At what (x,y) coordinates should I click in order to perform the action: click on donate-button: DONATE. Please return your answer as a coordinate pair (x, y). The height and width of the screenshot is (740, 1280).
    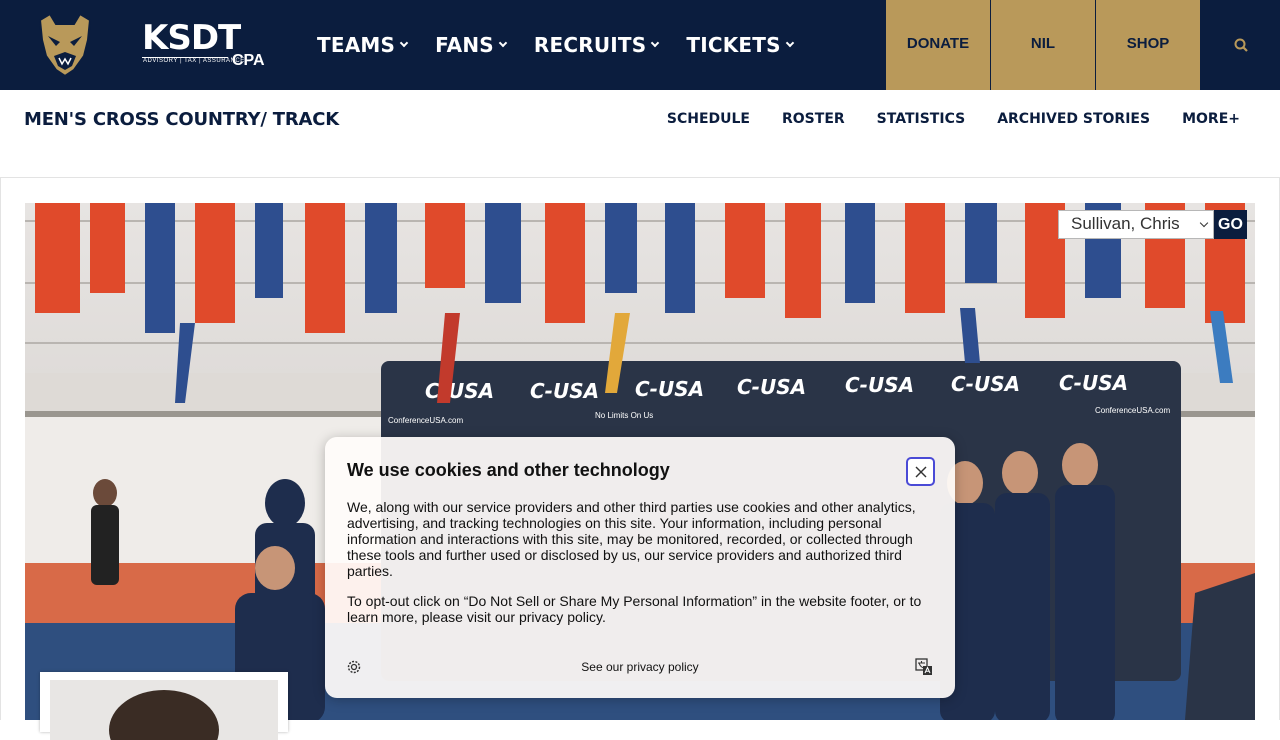
    Looking at the image, I should click on (938, 45).